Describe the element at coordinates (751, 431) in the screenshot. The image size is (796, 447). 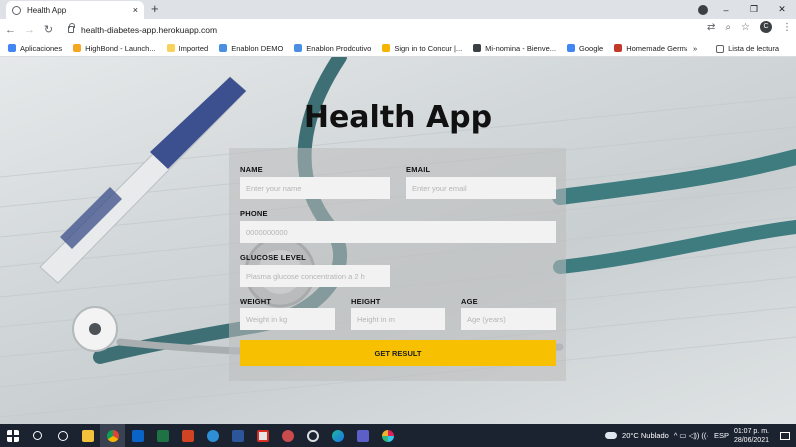
I see `clock-time: 01:07 p. m.` at that location.